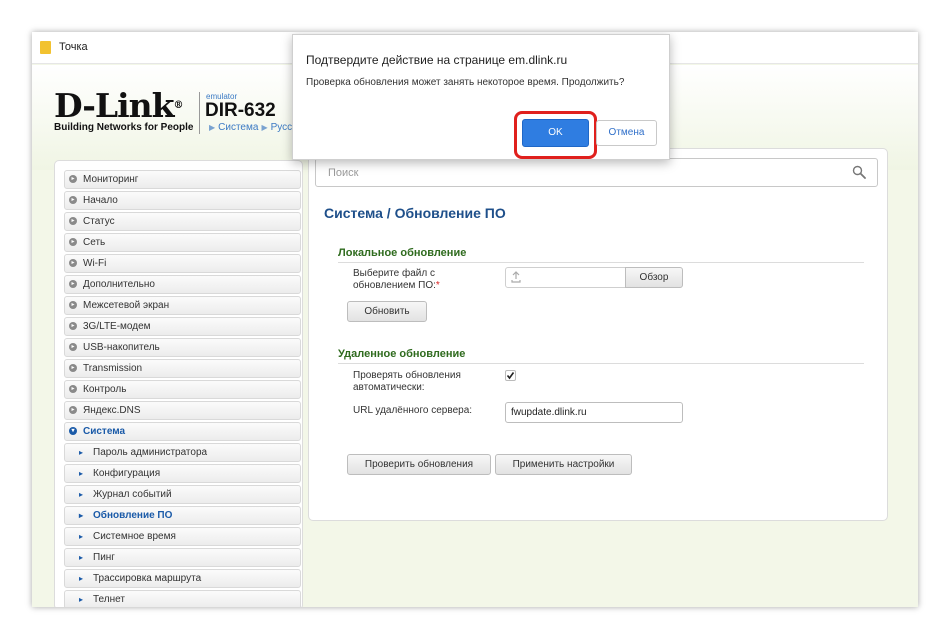 Image resolution: width=950 pixels, height=639 pixels. I want to click on sidebar-item-control: ▸ Контроль, so click(182, 389).